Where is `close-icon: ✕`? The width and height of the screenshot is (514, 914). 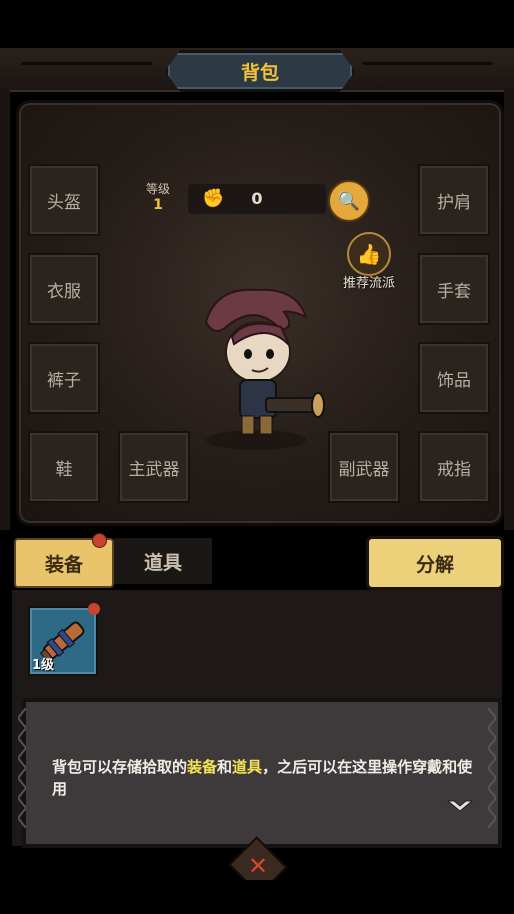
close-icon: ✕ is located at coordinates (258, 866).